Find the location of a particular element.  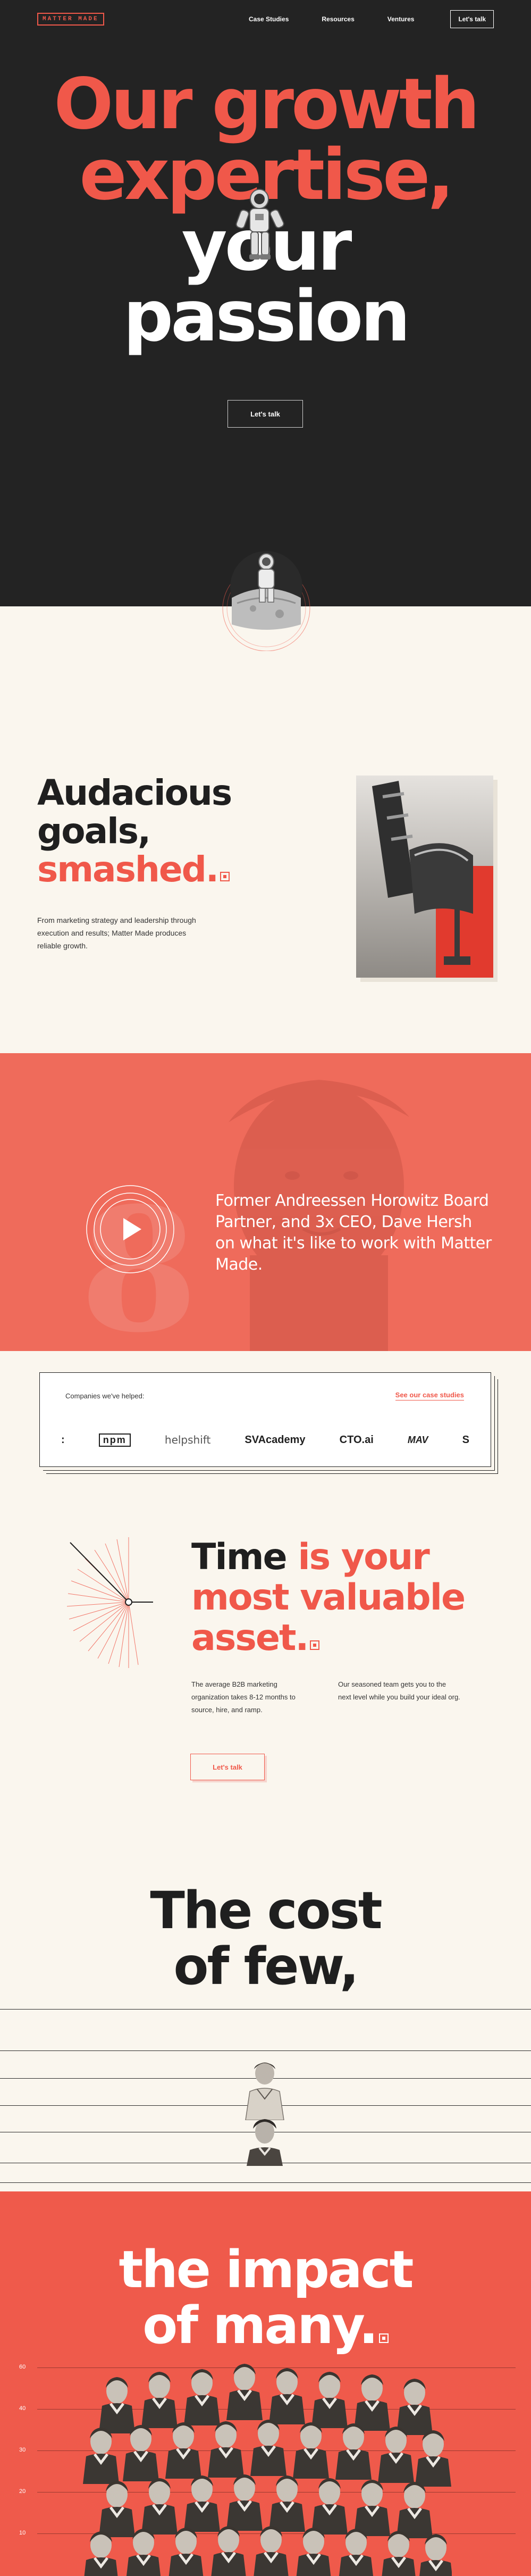

company-logo-mav: MAV is located at coordinates (418, 1440).